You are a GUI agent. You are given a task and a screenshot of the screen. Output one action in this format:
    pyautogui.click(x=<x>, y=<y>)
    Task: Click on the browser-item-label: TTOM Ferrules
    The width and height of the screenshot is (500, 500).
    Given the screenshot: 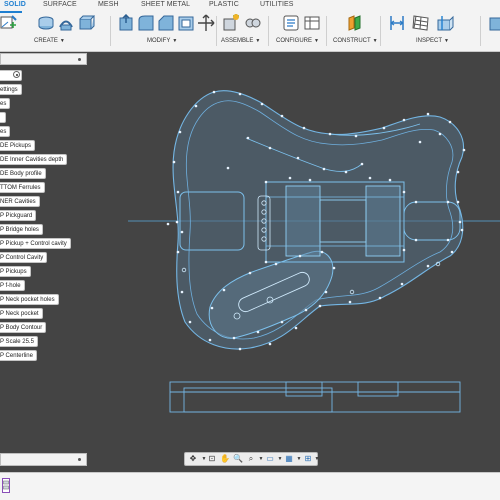 What is the action you would take?
    pyautogui.click(x=20, y=188)
    